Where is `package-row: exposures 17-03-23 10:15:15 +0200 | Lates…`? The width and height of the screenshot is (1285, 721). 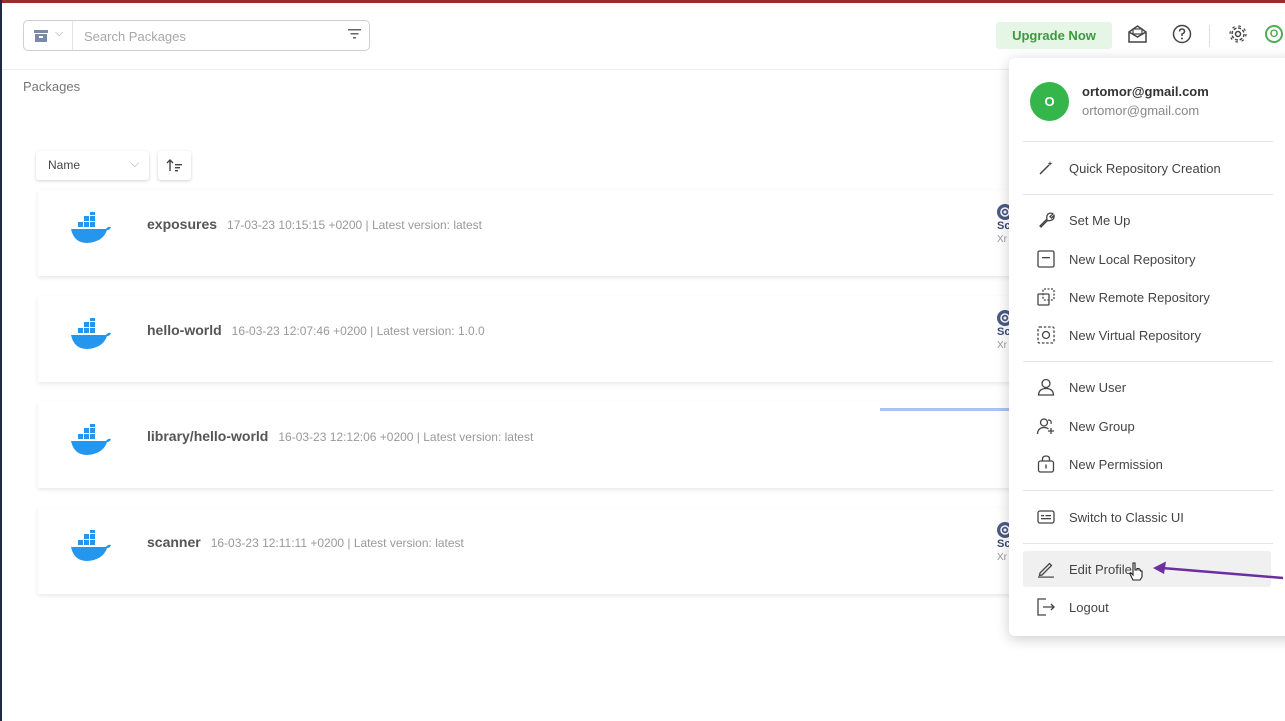
package-row: exposures 17-03-23 10:15:15 +0200 | Lates… is located at coordinates (528, 233).